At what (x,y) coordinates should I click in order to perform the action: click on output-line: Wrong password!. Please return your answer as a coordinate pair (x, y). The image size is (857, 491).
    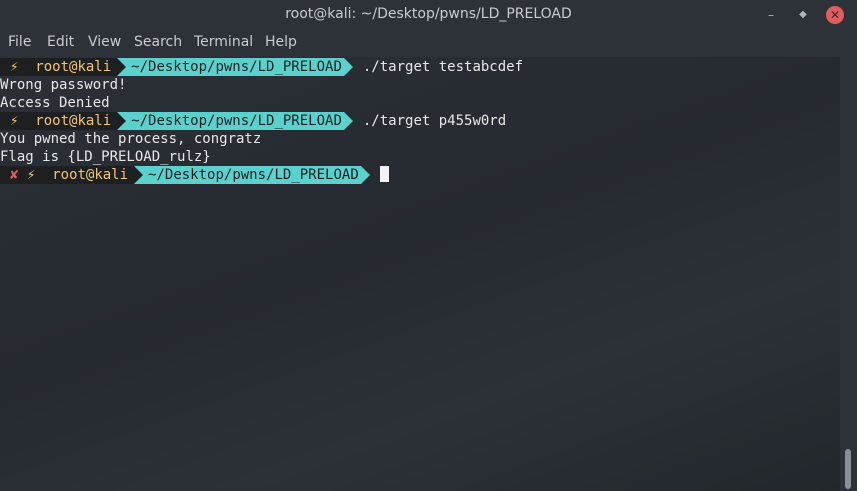
    Looking at the image, I should click on (63, 85).